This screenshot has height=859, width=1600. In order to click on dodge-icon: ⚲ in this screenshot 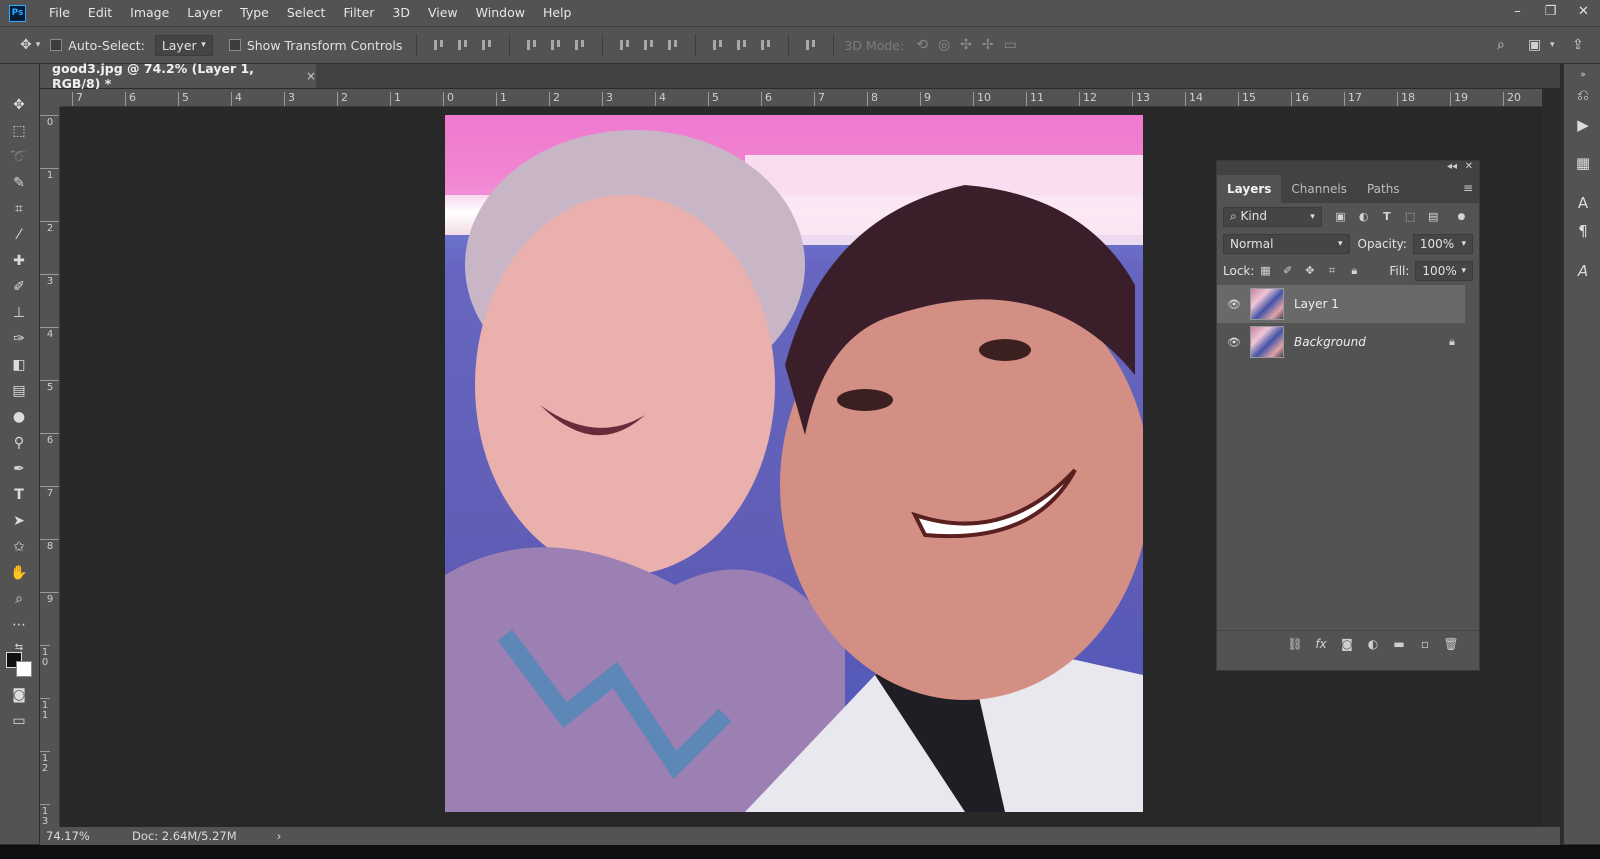, I will do `click(19, 443)`.